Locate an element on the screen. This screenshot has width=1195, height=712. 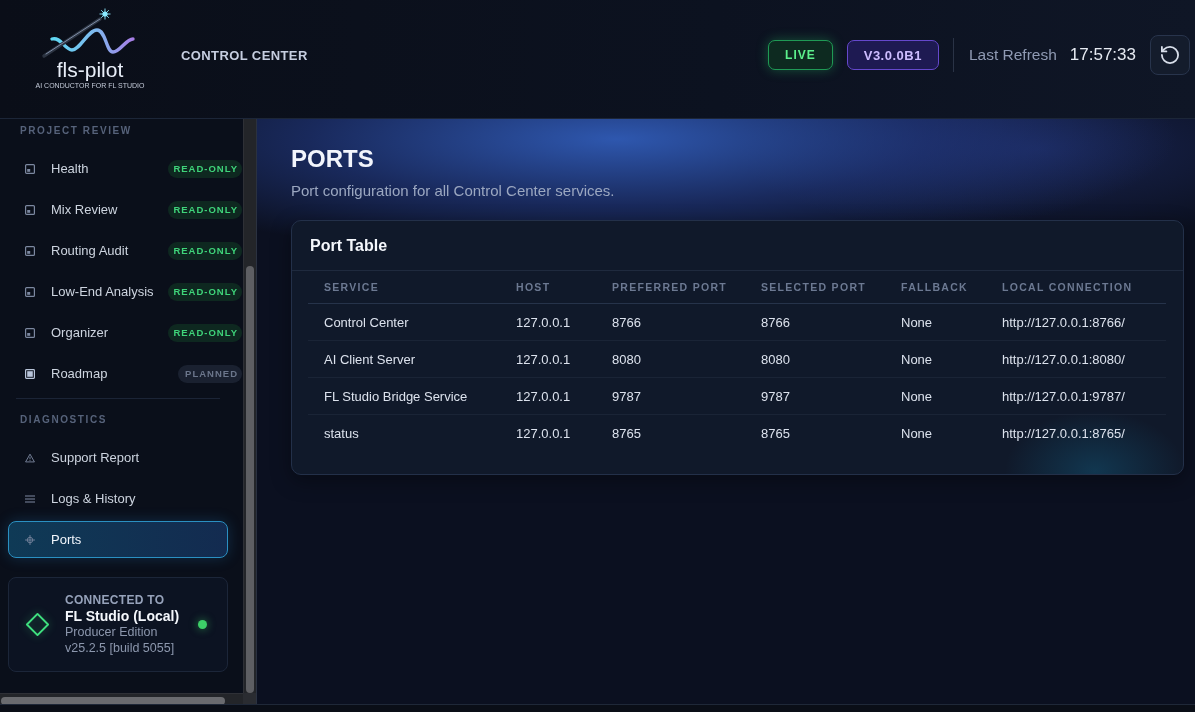
planned-tag: PLANNED is located at coordinates (210, 373).